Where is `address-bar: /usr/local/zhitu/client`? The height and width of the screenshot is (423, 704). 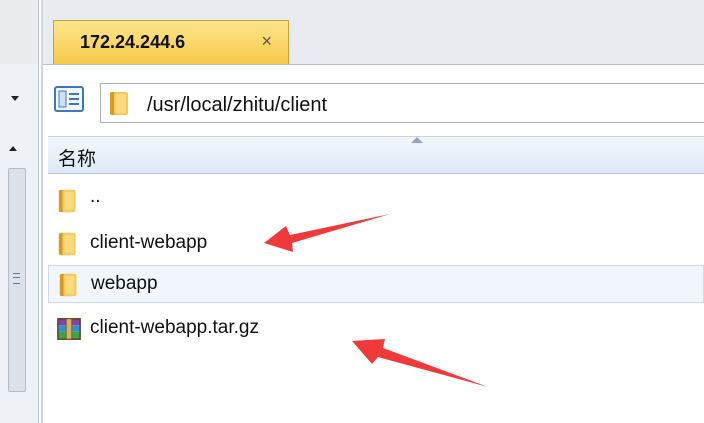
address-bar: /usr/local/zhitu/client is located at coordinates (376, 104).